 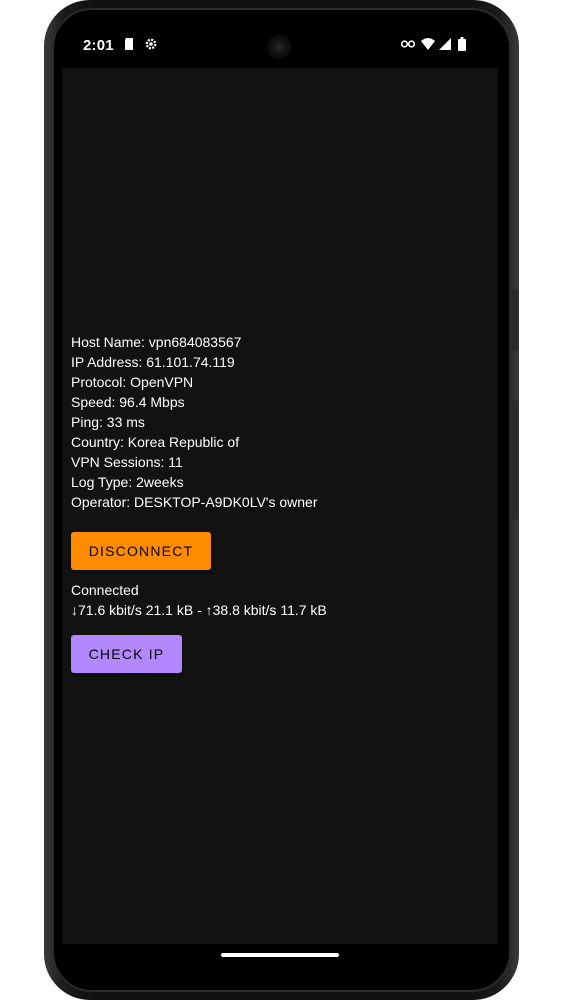 I want to click on settings-gear-icon, so click(x=151, y=44).